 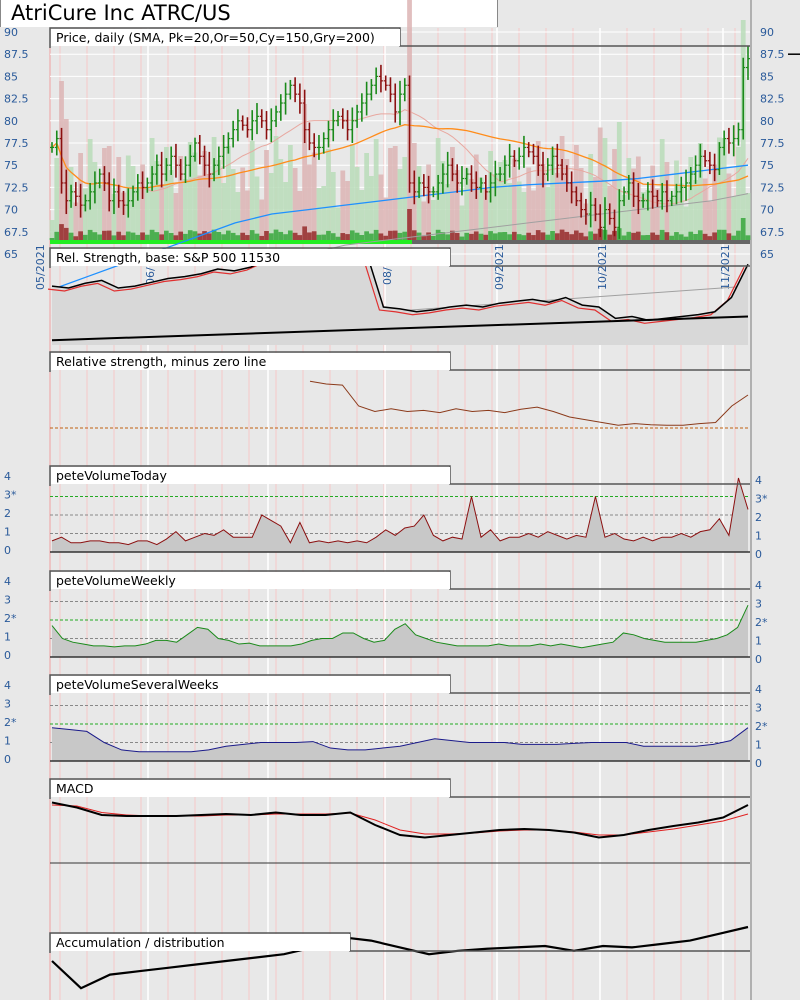 I want to click on panel-title: Rel. Strength, base: S&P 500 11530, so click(x=168, y=257).